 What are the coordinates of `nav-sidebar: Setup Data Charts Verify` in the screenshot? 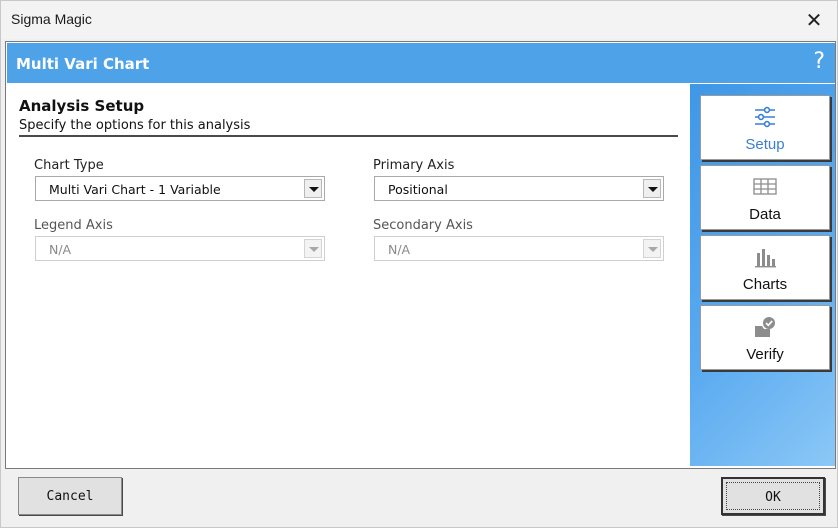 It's located at (762, 275).